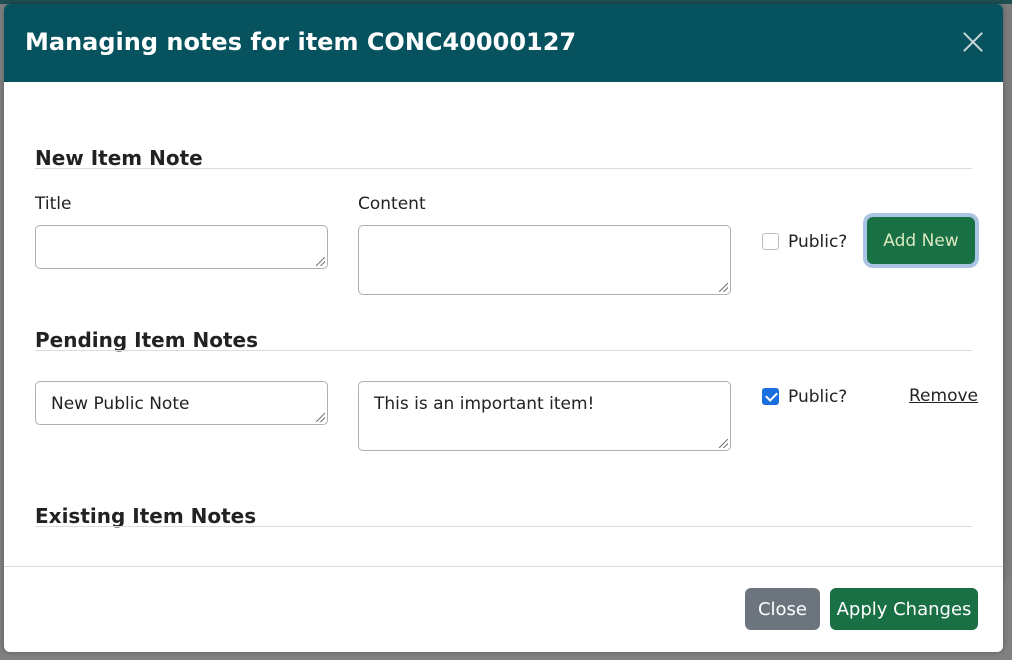  I want to click on footer-divider, so click(503, 566).